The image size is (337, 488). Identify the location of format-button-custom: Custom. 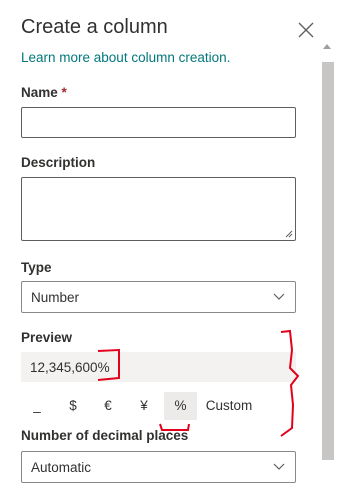
(229, 406).